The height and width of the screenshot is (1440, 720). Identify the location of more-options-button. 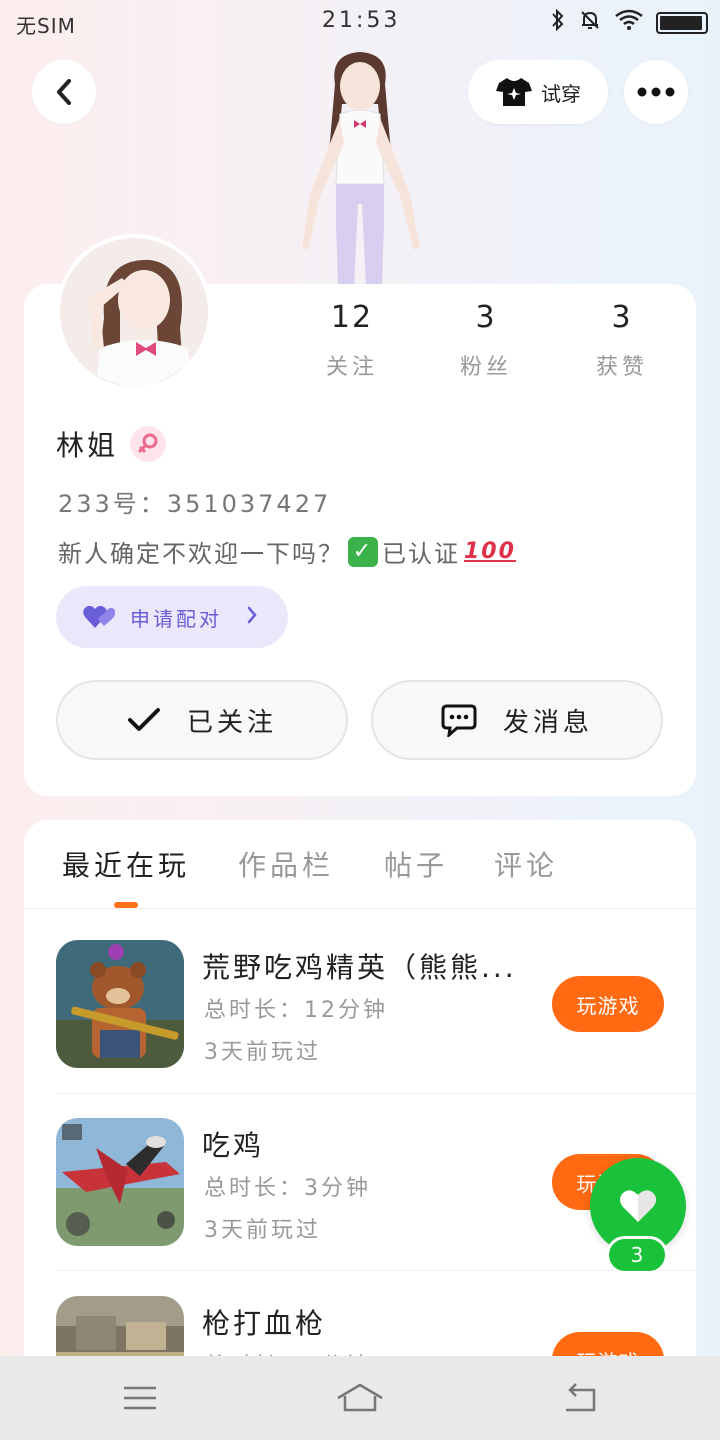
(656, 92).